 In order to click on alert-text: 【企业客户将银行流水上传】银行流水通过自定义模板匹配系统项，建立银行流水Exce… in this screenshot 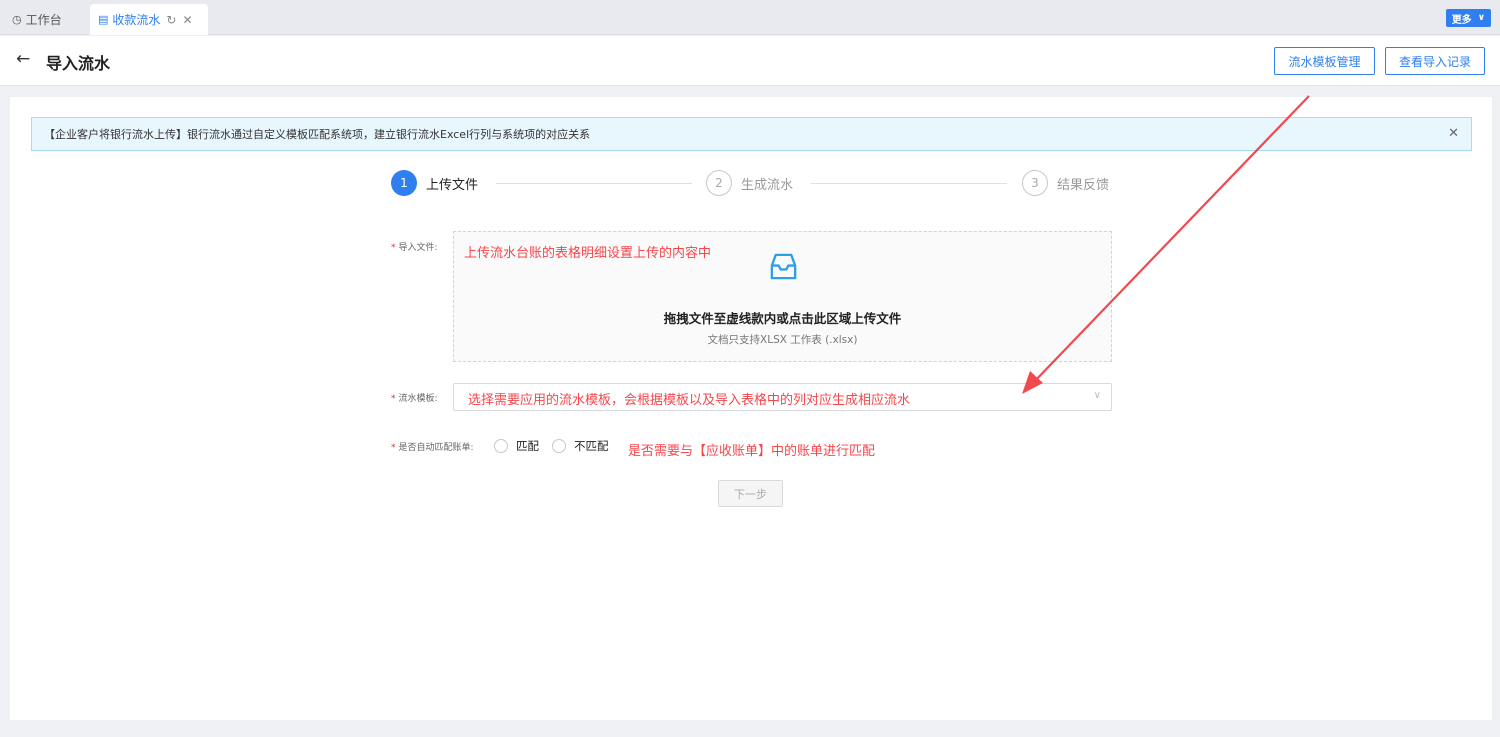, I will do `click(317, 134)`.